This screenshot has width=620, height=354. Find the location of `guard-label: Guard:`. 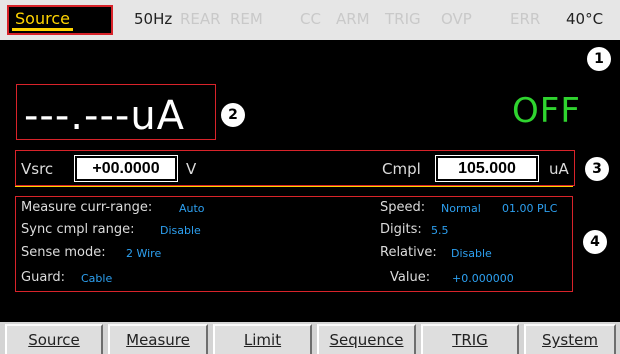

guard-label: Guard: is located at coordinates (43, 277).